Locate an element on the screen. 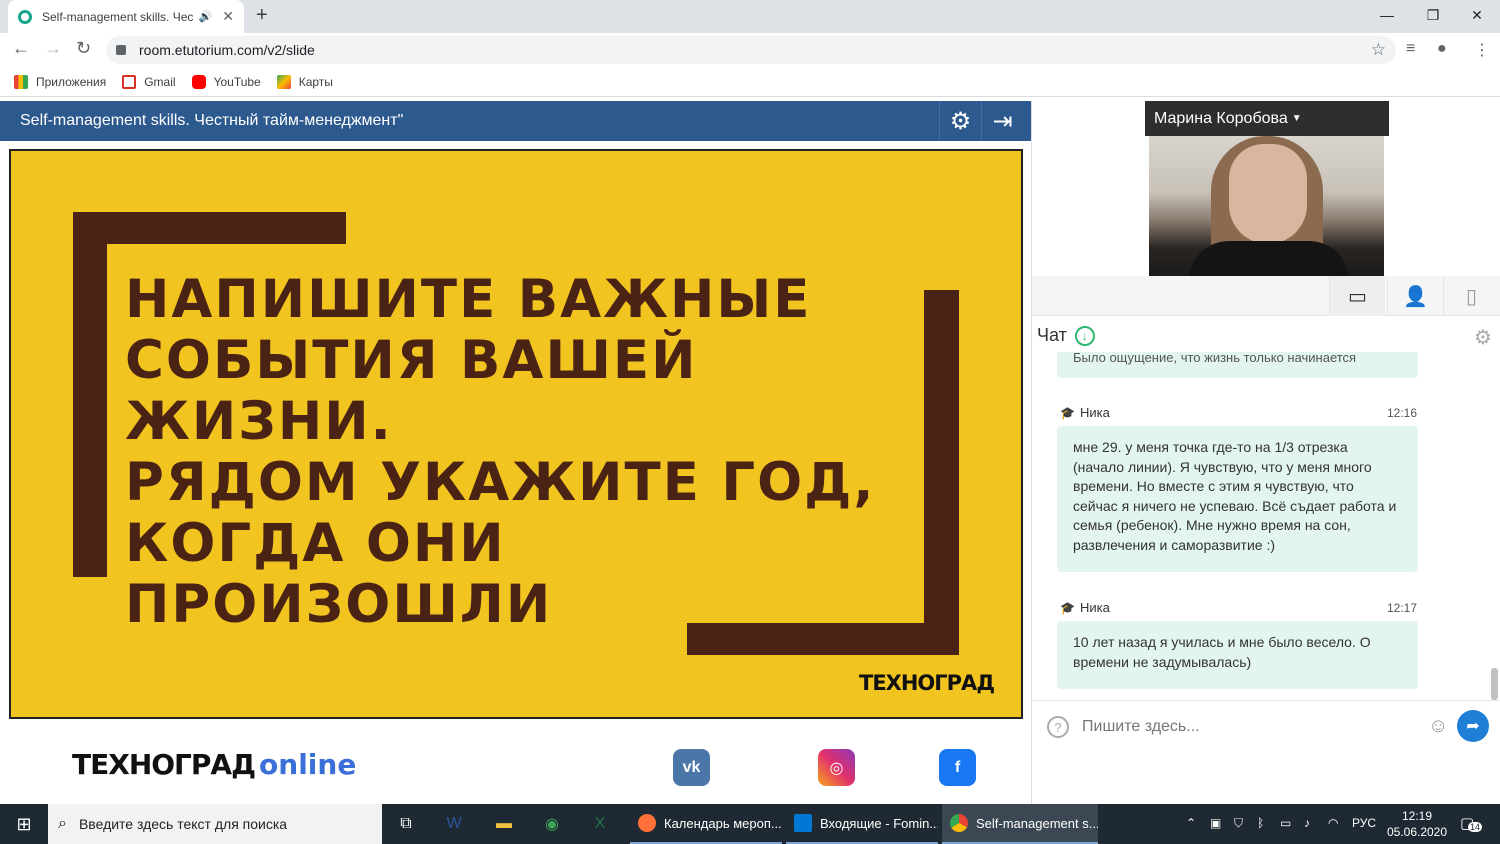  taskbar-search: ⌕ Введите здесь текст для поиска is located at coordinates (215, 824).